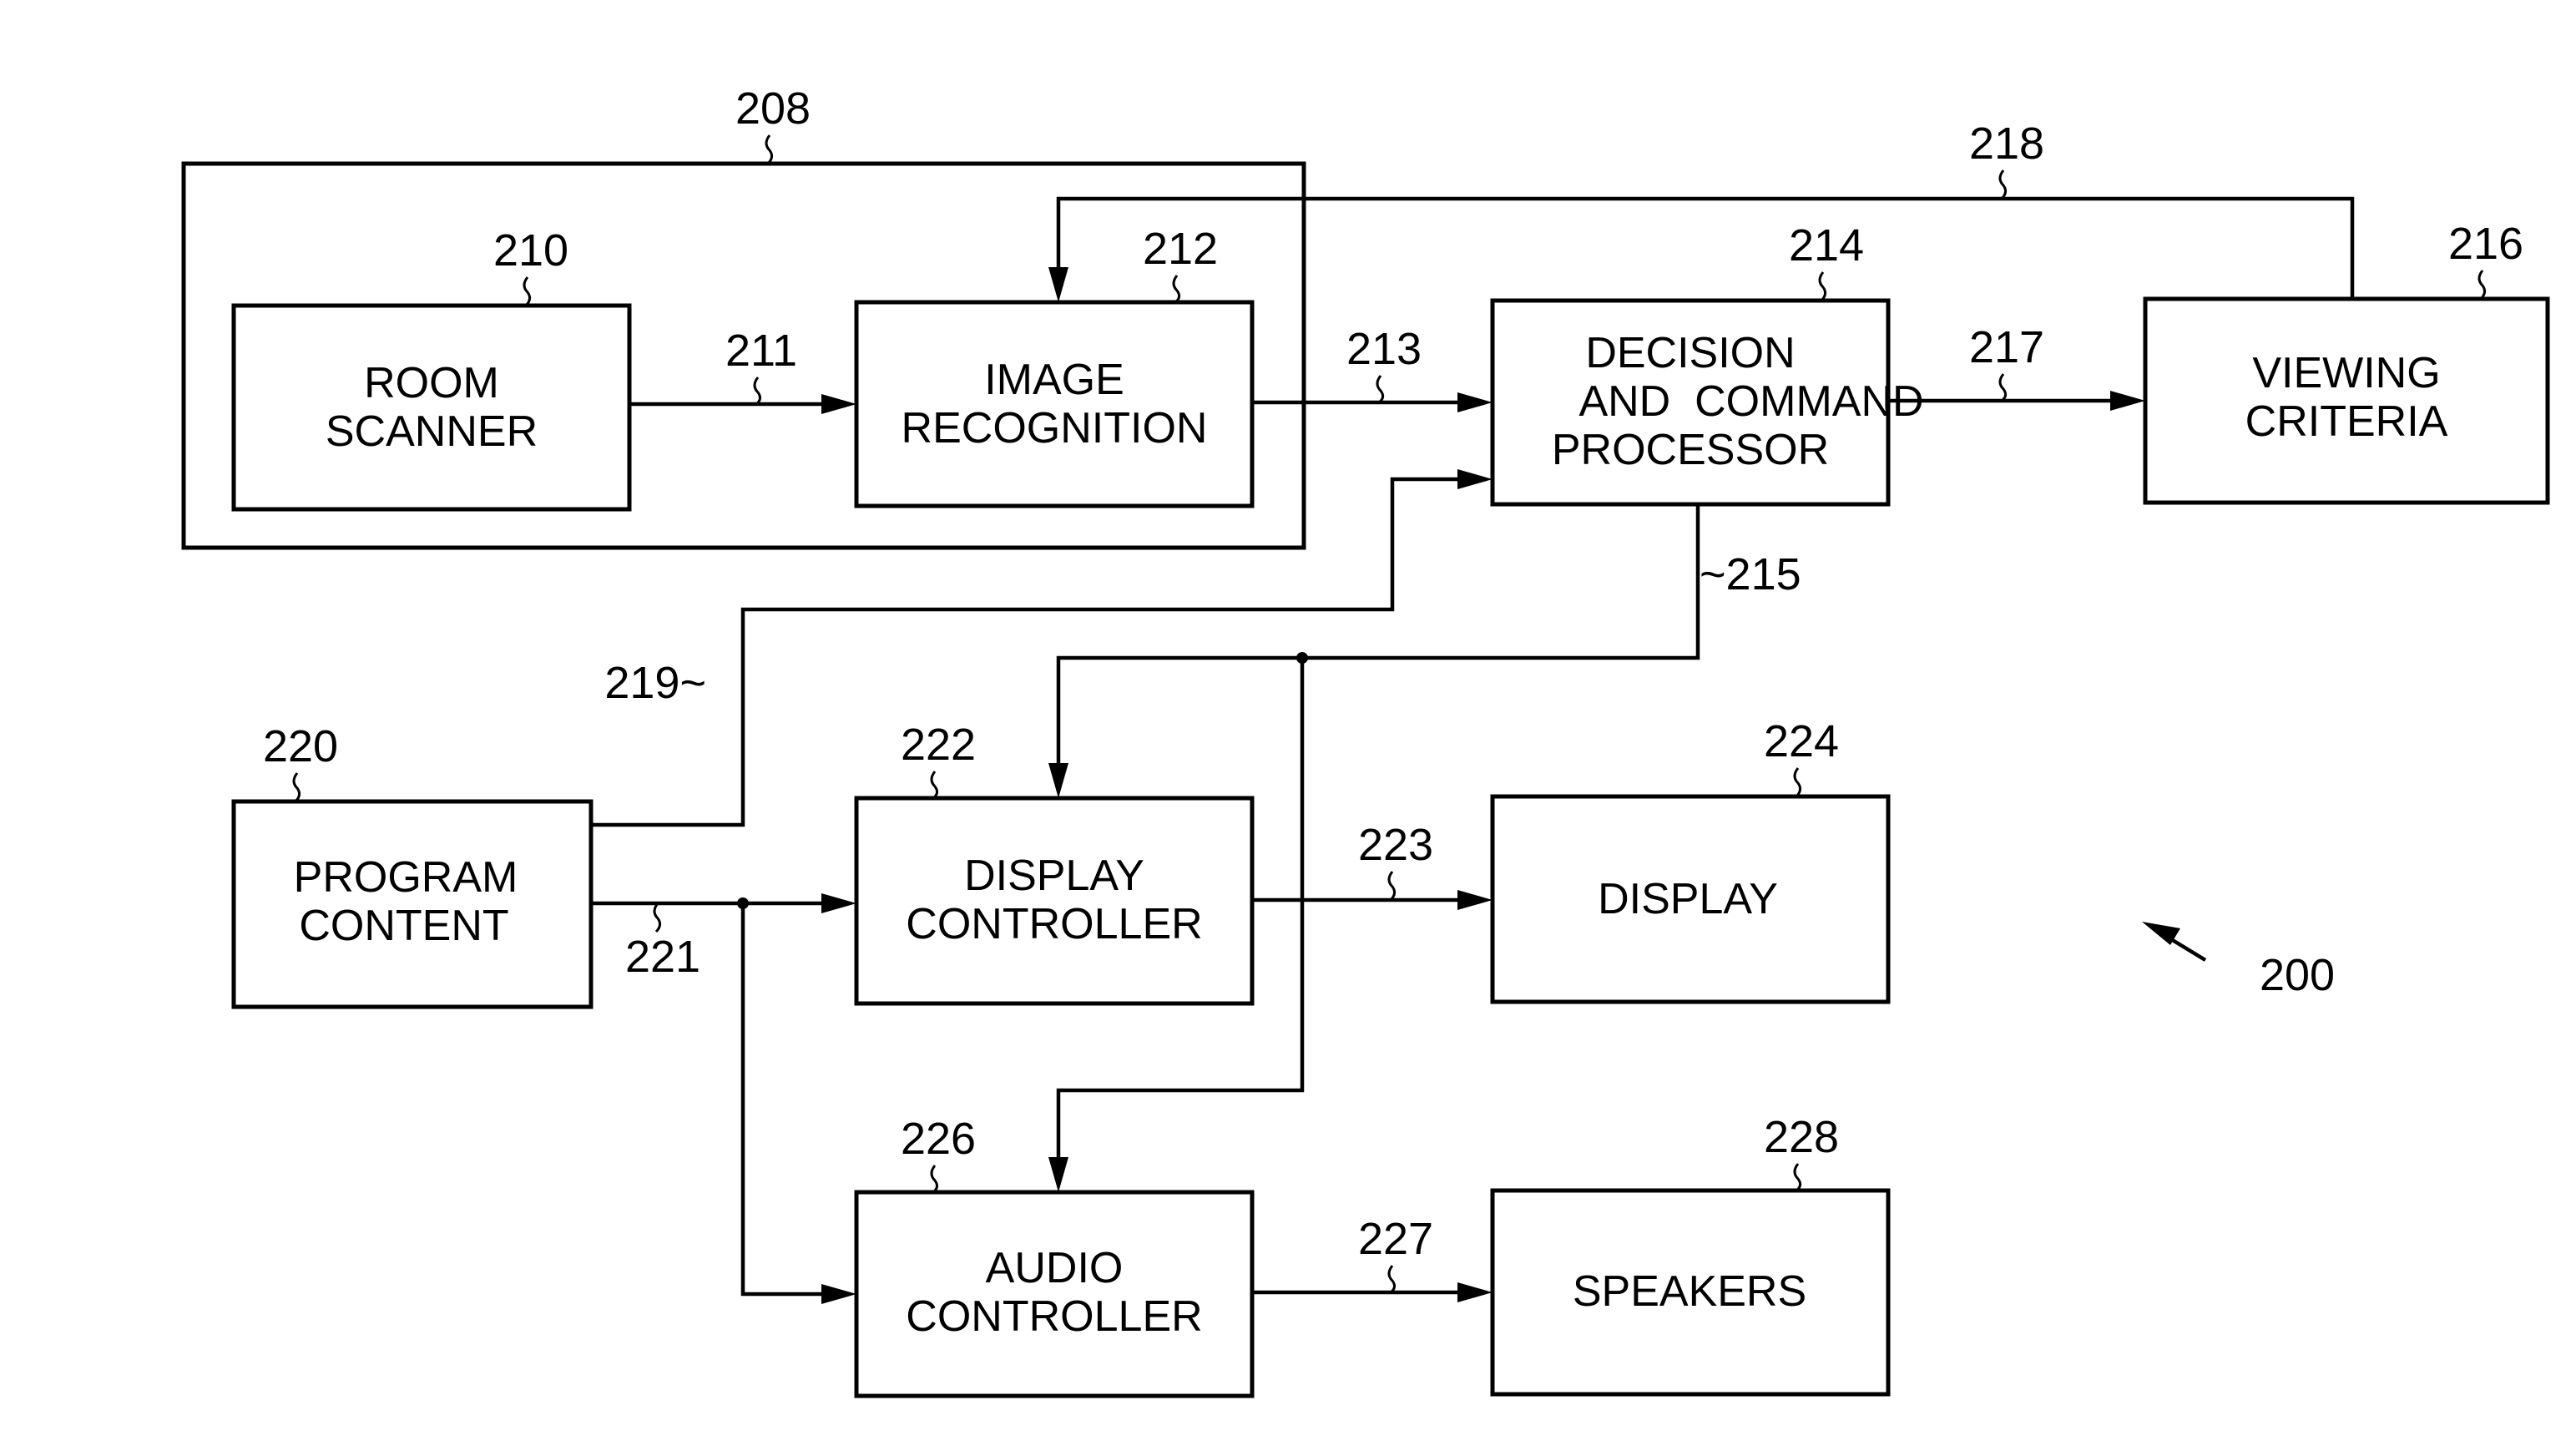 The height and width of the screenshot is (1456, 2576). I want to click on connector-221-ref: 221, so click(662, 957).